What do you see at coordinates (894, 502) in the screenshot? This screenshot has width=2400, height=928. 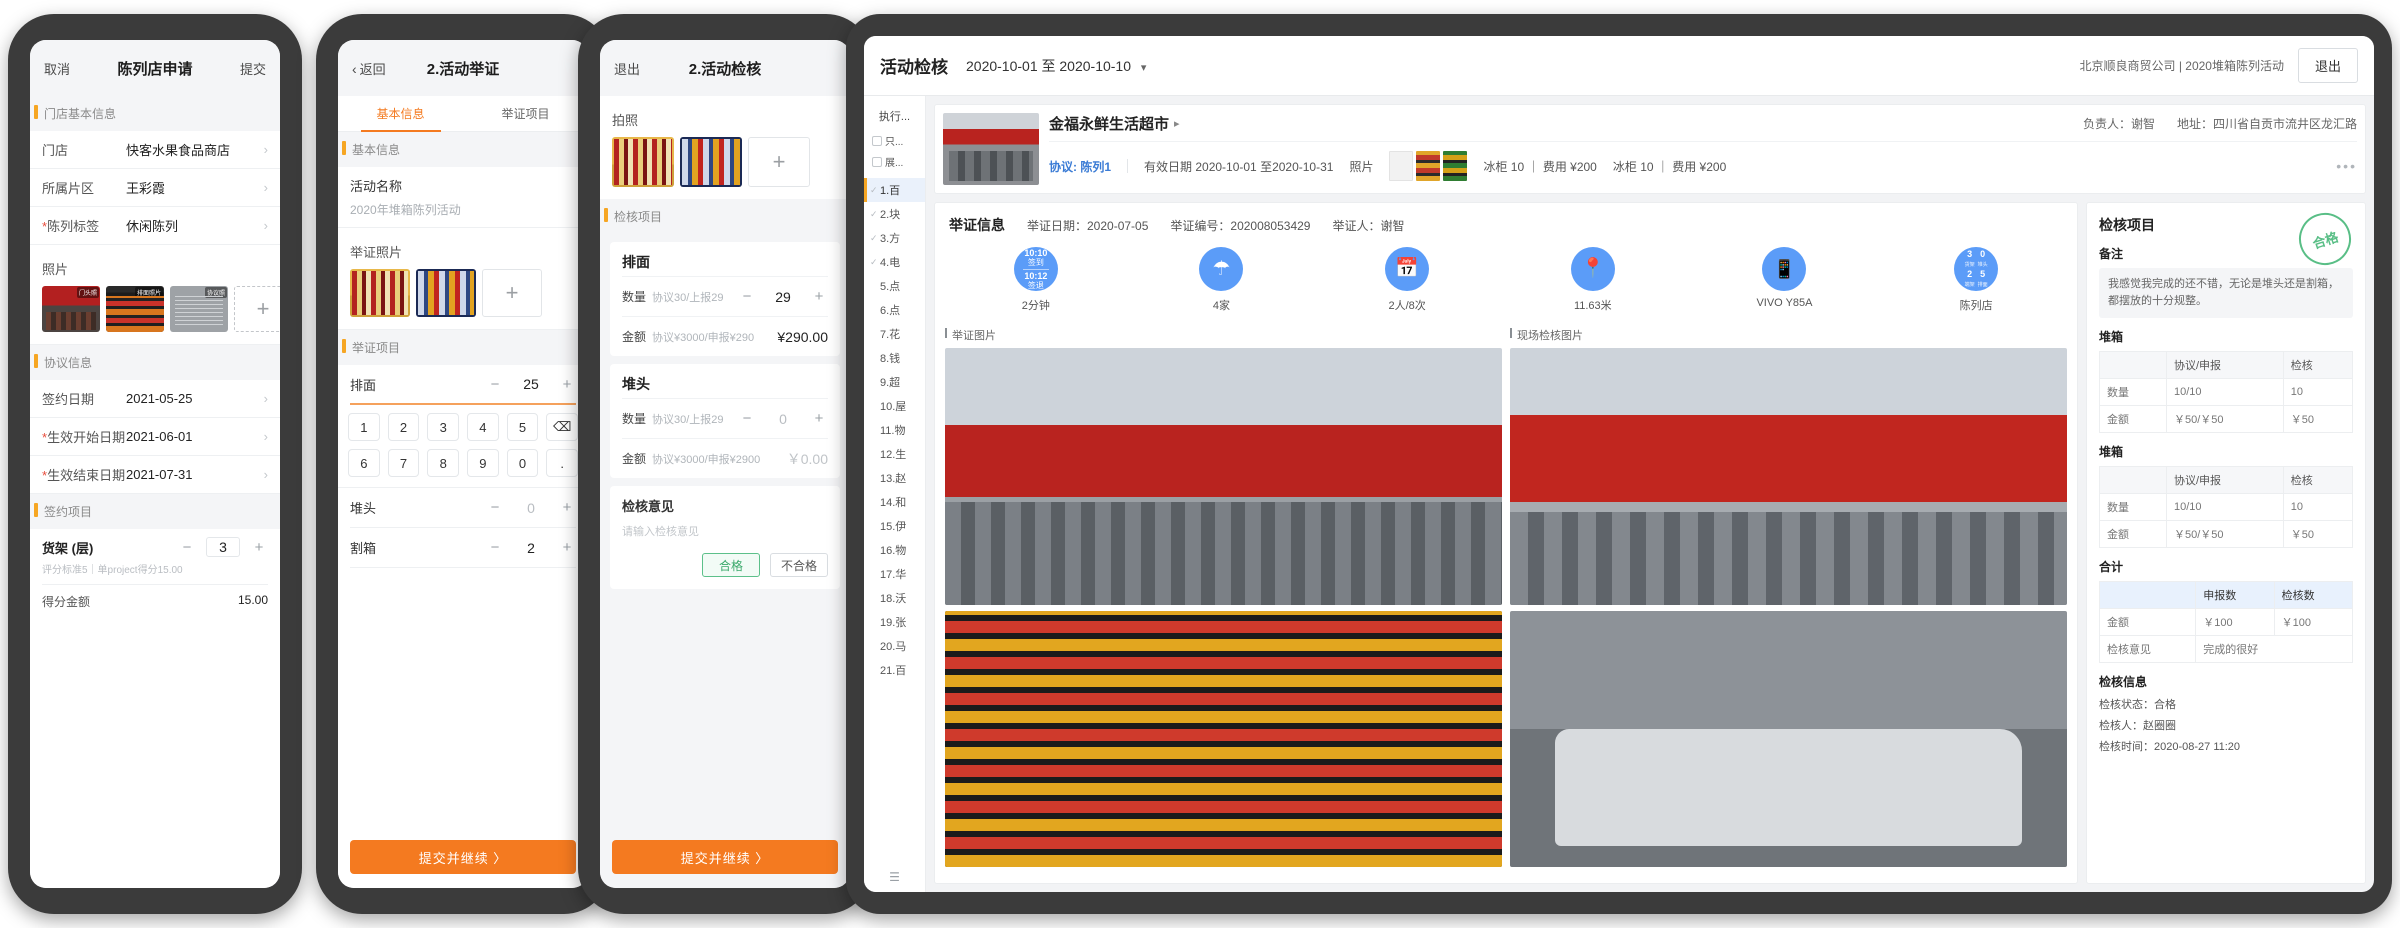 I see `store-list-item: 14.和` at bounding box center [894, 502].